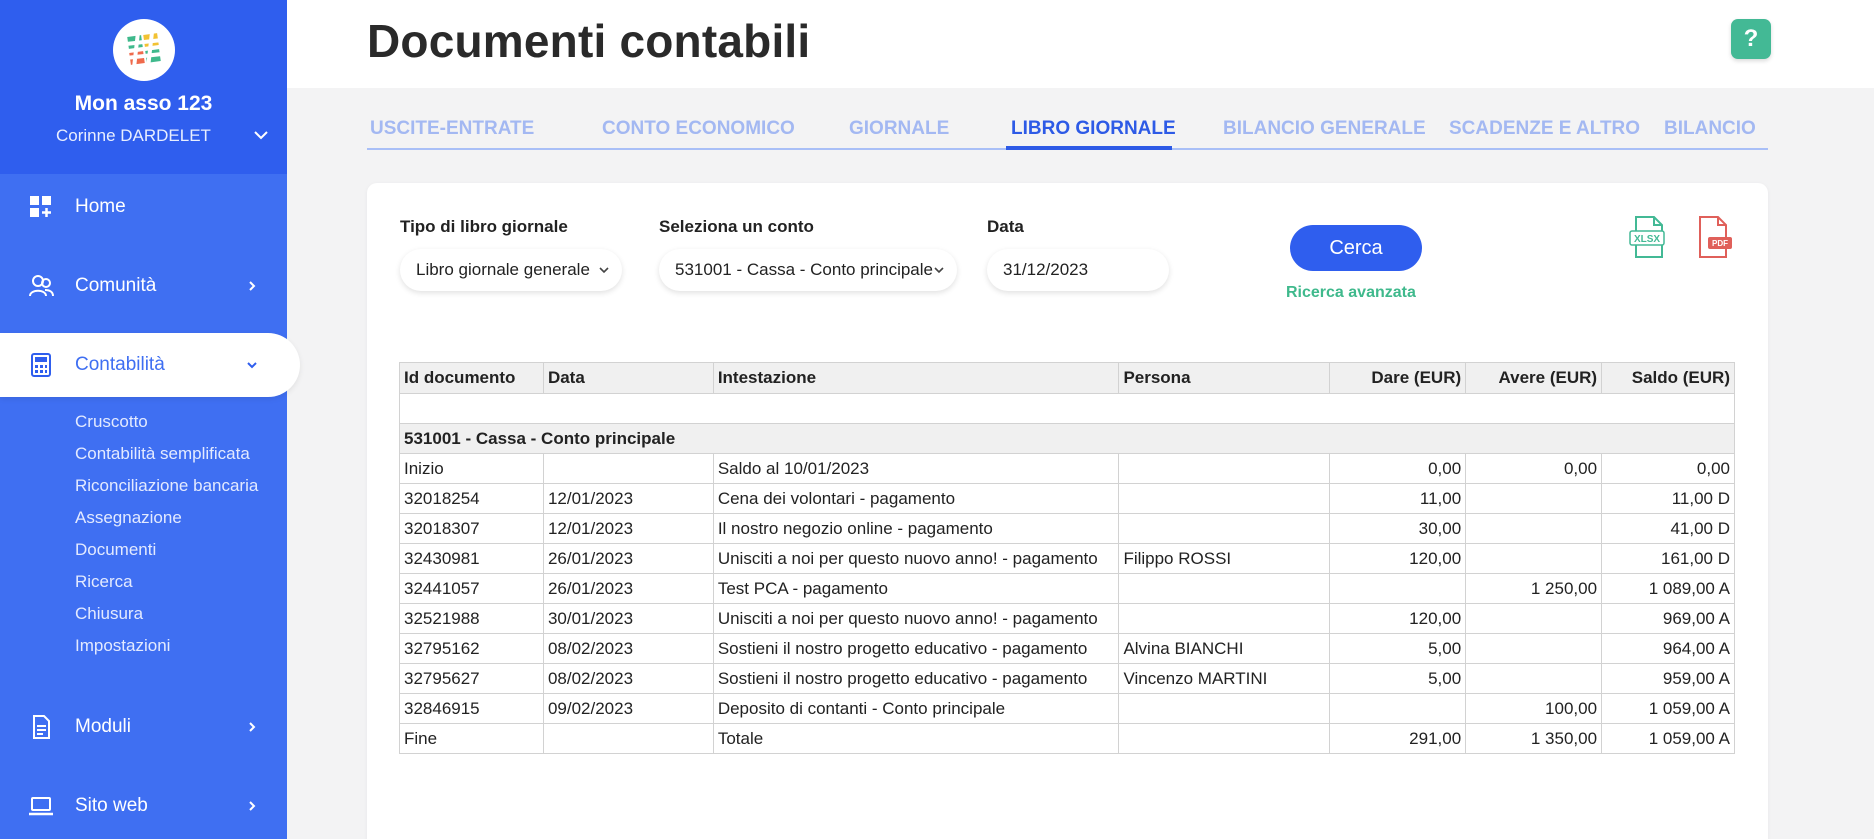 This screenshot has height=839, width=1874. I want to click on cell-dare: 5,00, so click(1398, 678).